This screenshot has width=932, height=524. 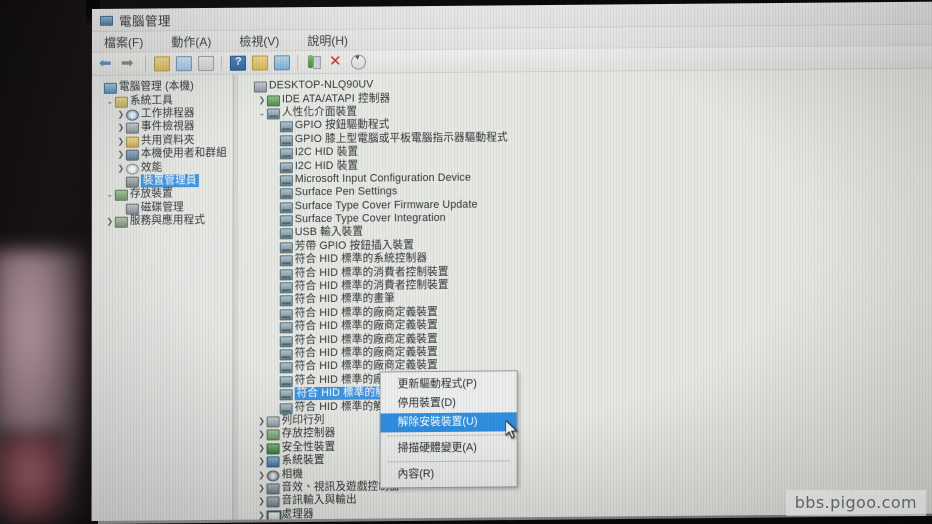 What do you see at coordinates (273, 488) in the screenshot?
I see `sound-icon` at bounding box center [273, 488].